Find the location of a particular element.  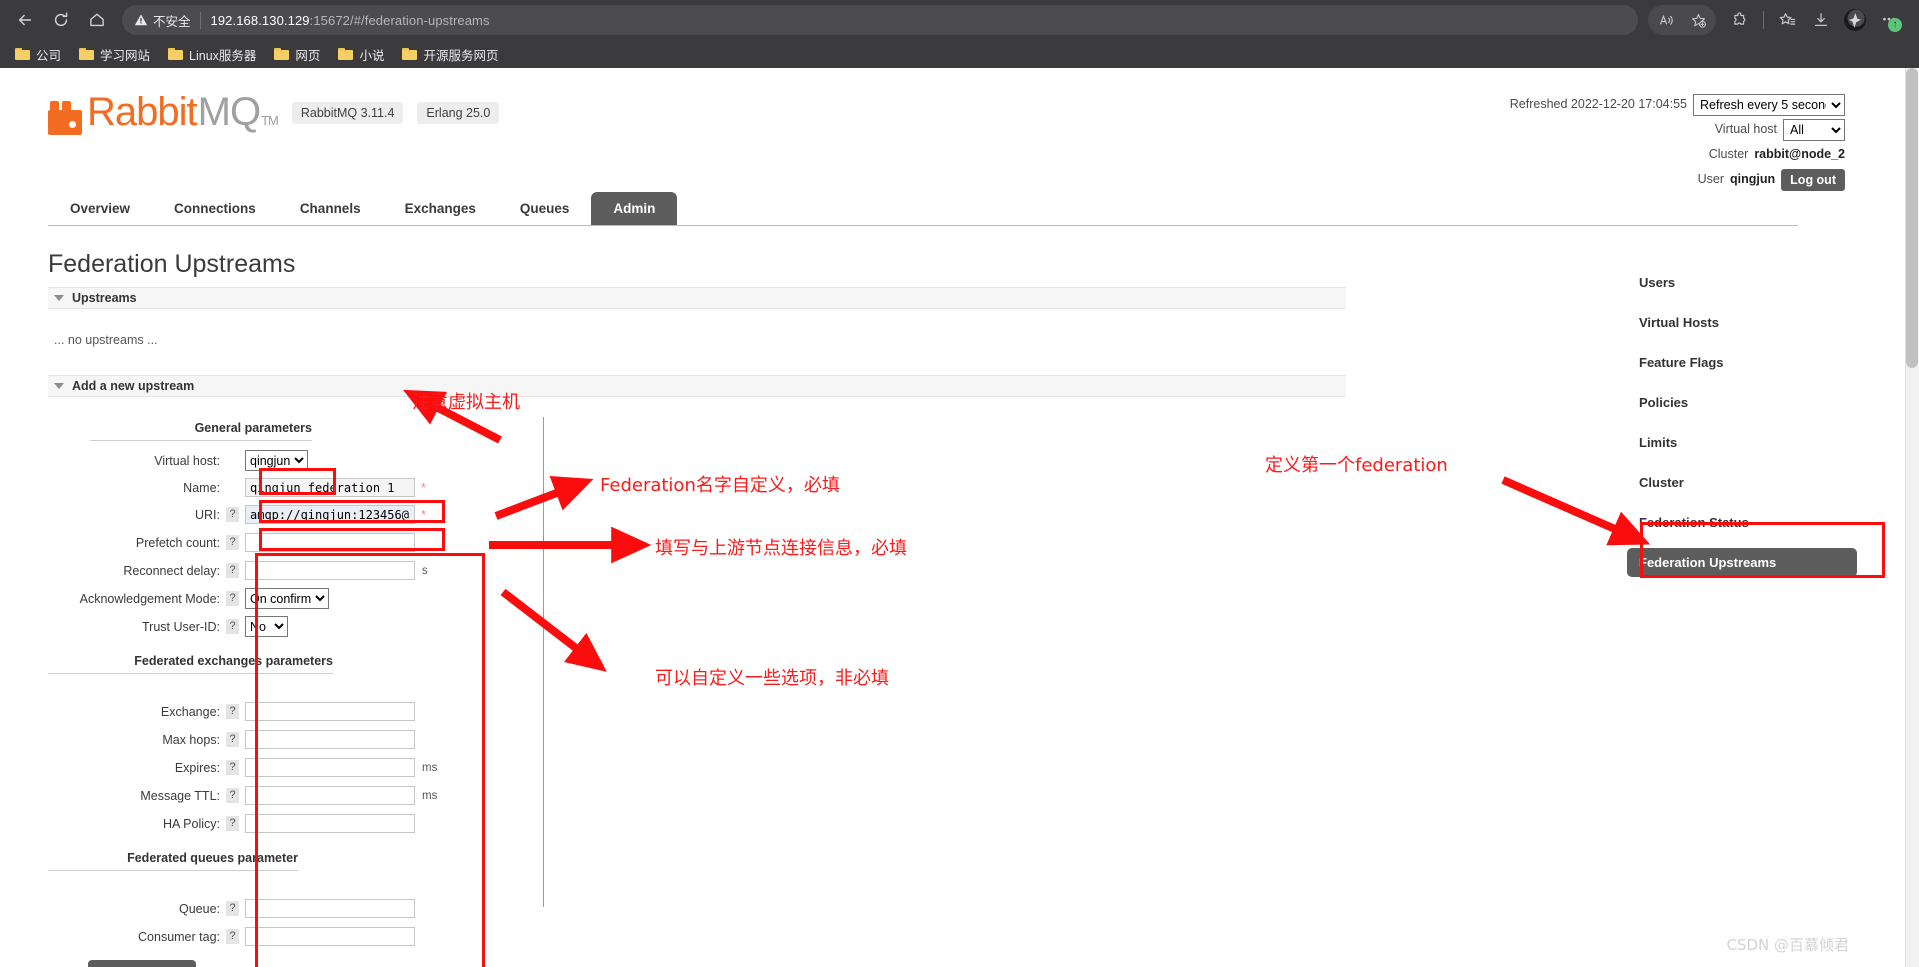

max-hops-label: Max hops: is located at coordinates (191, 739).